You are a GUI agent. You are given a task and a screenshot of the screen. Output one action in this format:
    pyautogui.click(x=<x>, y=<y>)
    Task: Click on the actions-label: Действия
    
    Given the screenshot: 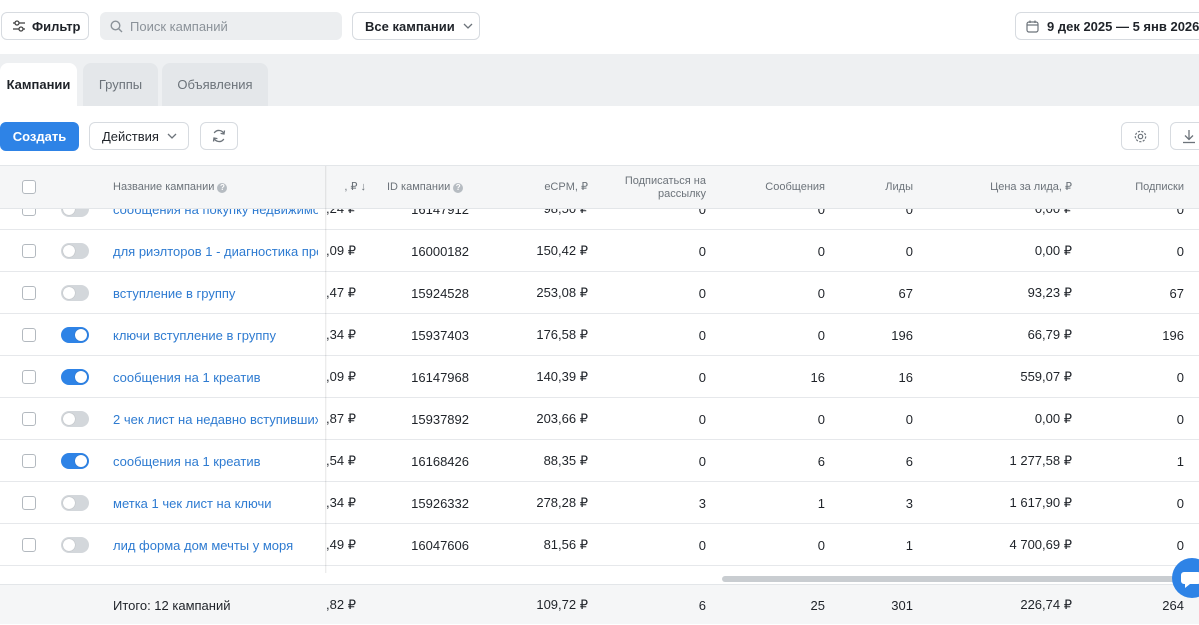 What is the action you would take?
    pyautogui.click(x=130, y=136)
    